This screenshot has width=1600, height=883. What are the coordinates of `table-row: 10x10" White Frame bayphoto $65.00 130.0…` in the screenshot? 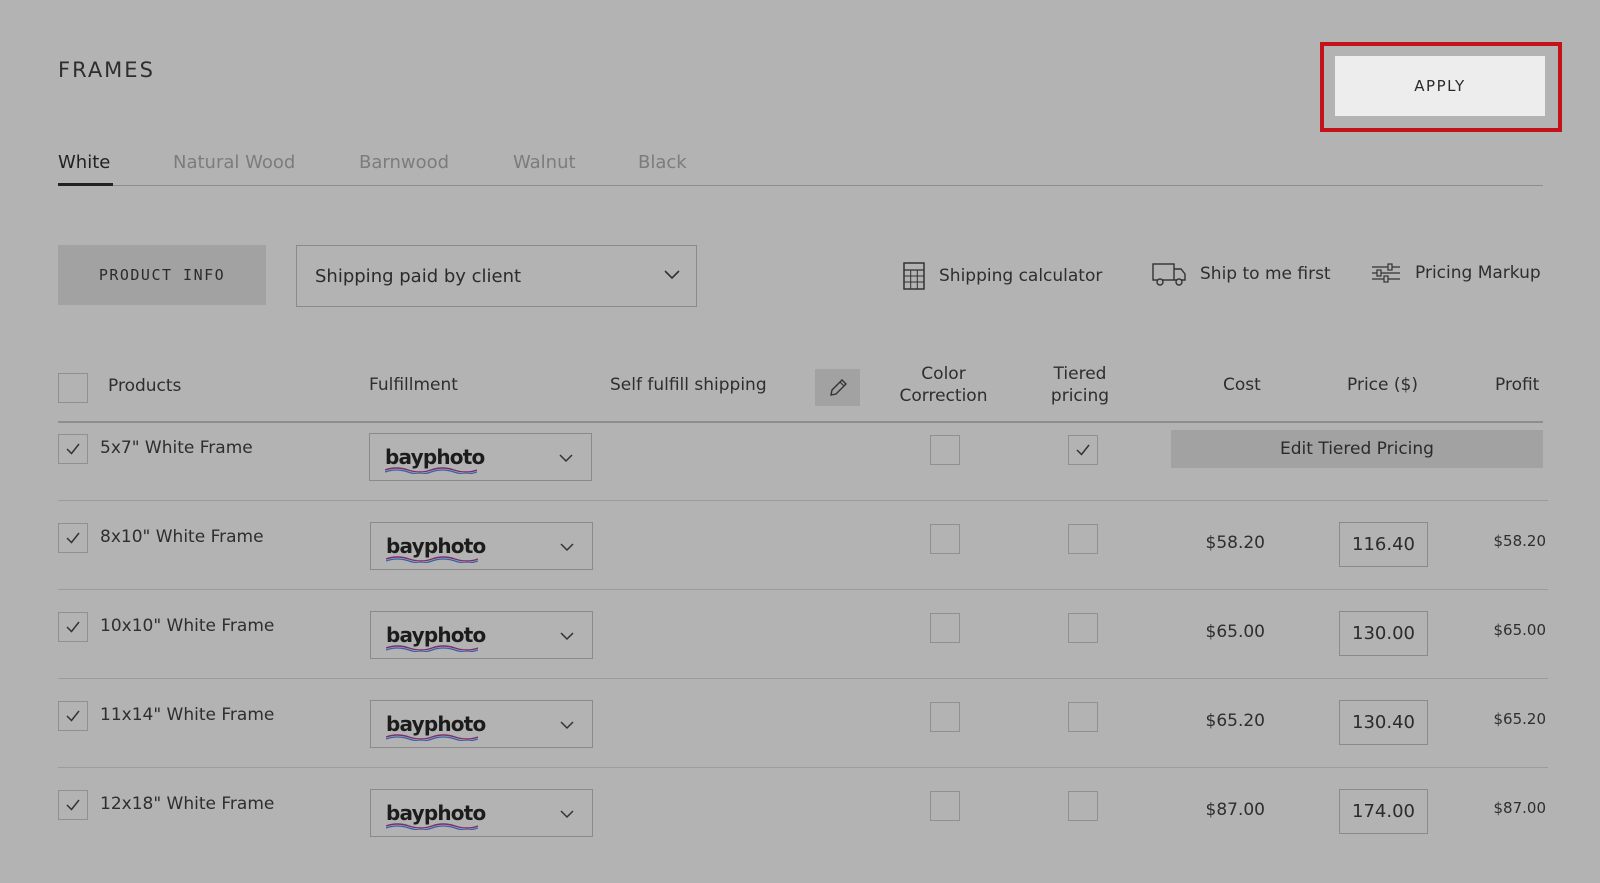 It's located at (800, 634).